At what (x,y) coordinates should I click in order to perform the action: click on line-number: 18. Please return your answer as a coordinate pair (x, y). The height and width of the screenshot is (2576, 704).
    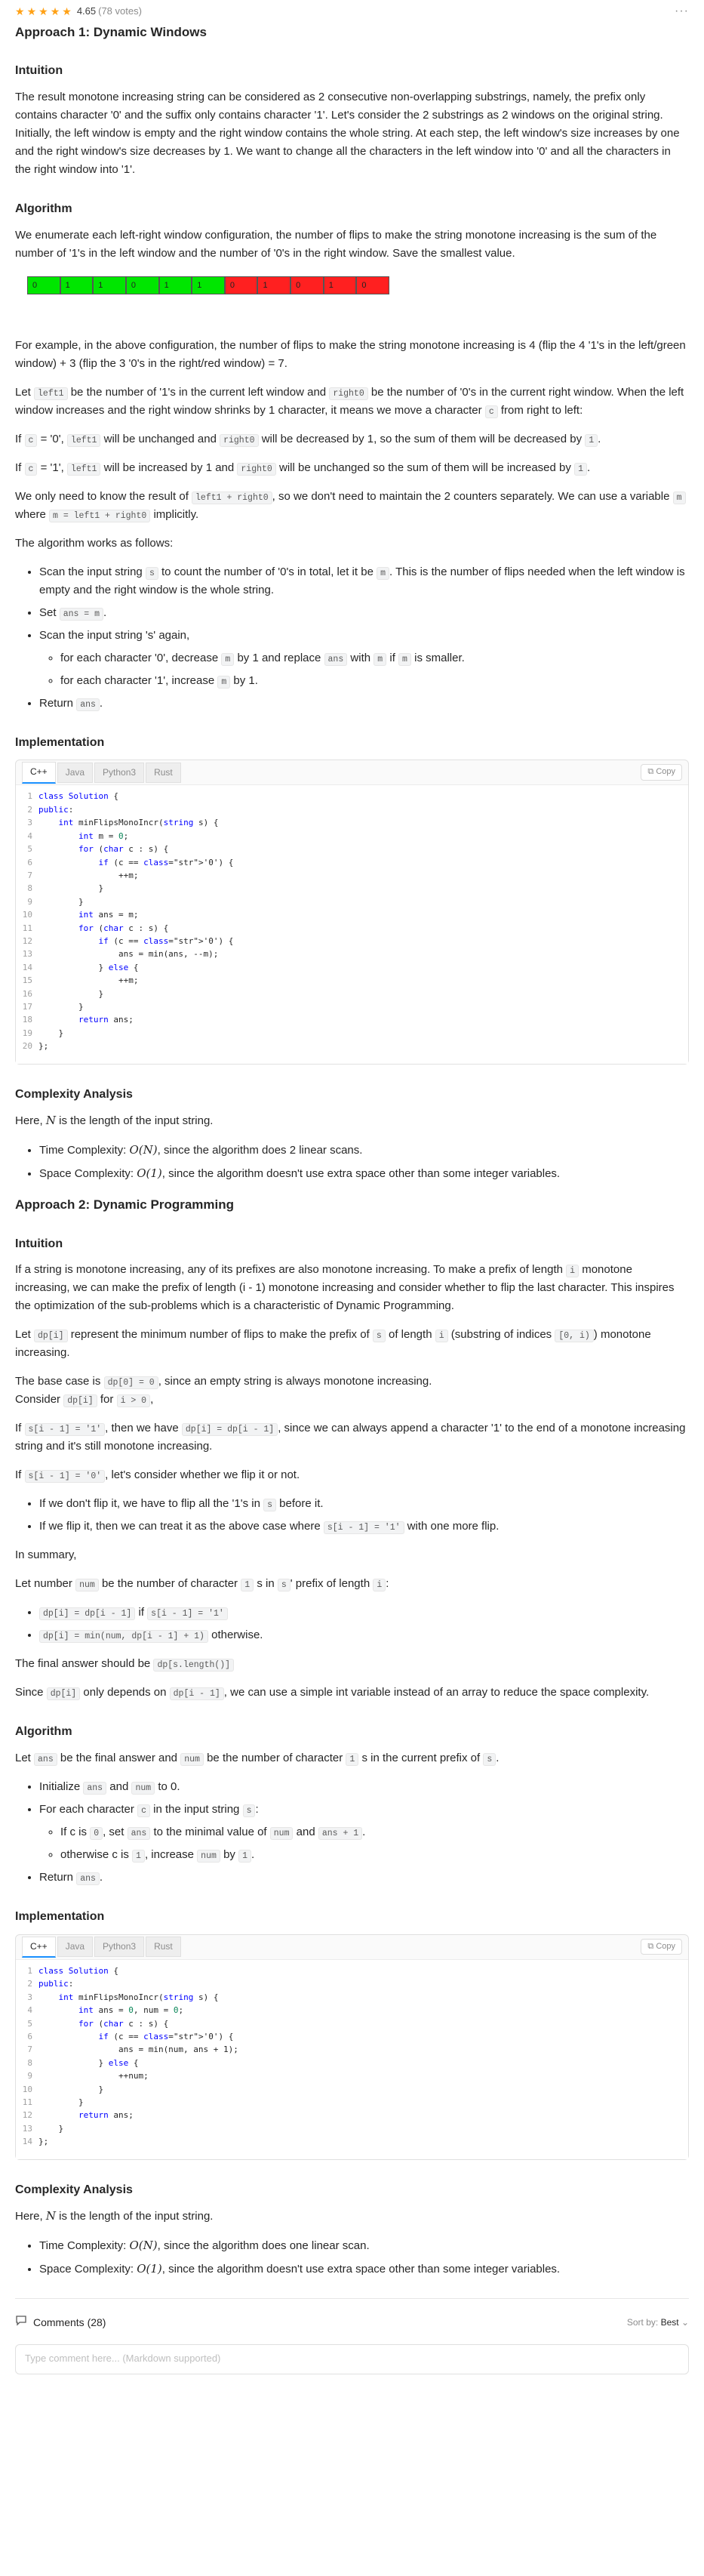
    Looking at the image, I should click on (27, 1020).